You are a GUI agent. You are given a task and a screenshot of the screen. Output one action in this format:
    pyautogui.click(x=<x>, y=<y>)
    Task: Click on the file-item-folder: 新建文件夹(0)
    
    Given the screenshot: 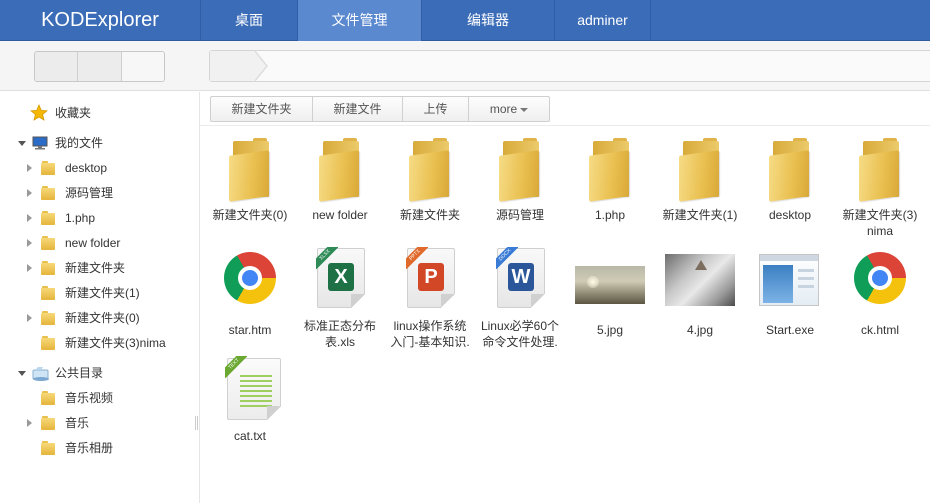 What is the action you would take?
    pyautogui.click(x=250, y=180)
    